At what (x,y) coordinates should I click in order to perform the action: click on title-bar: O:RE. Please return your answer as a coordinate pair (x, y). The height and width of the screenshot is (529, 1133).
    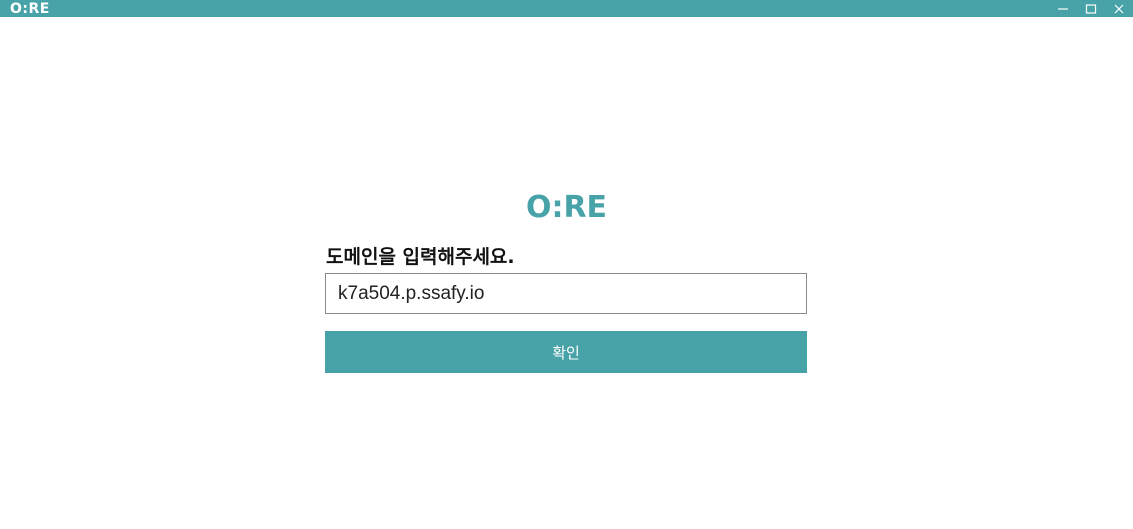
    Looking at the image, I should click on (566, 8).